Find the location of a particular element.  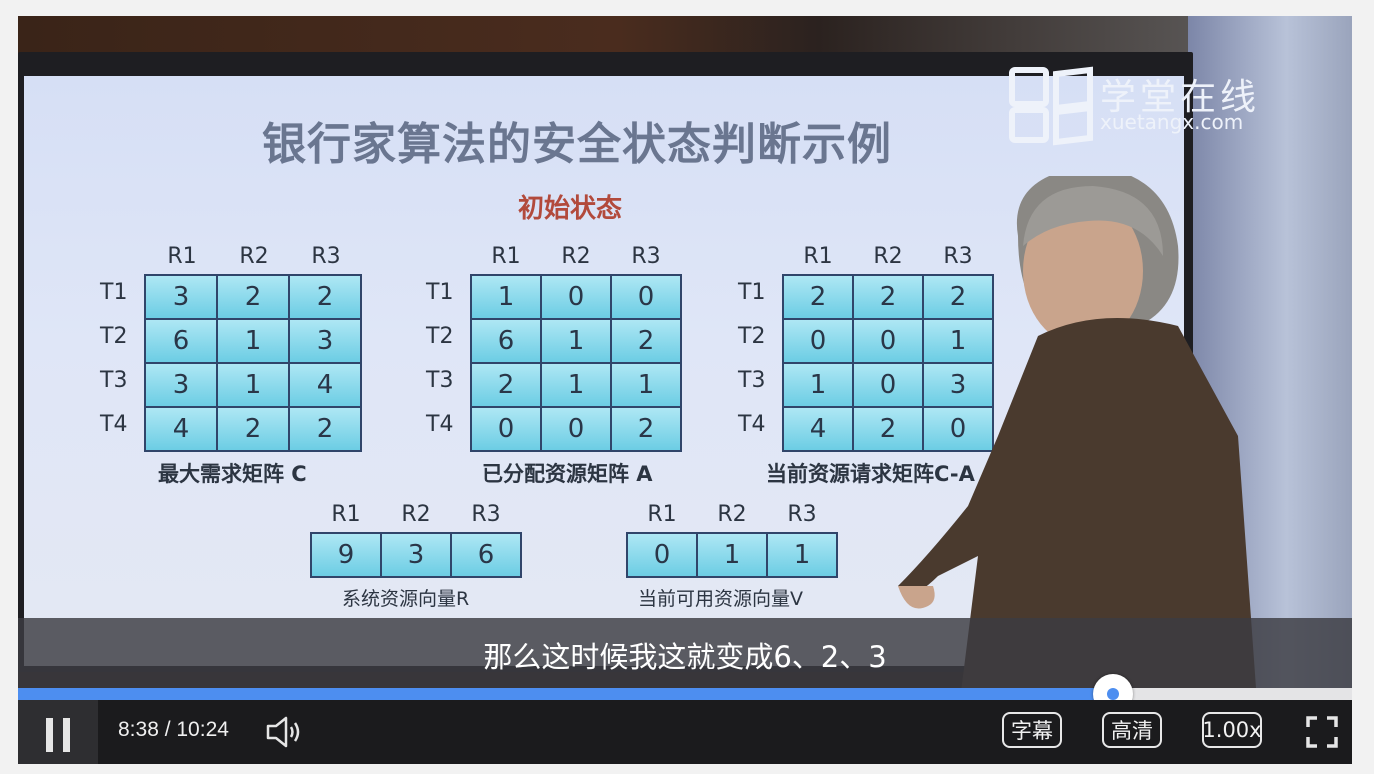

volume-icon is located at coordinates (284, 732).